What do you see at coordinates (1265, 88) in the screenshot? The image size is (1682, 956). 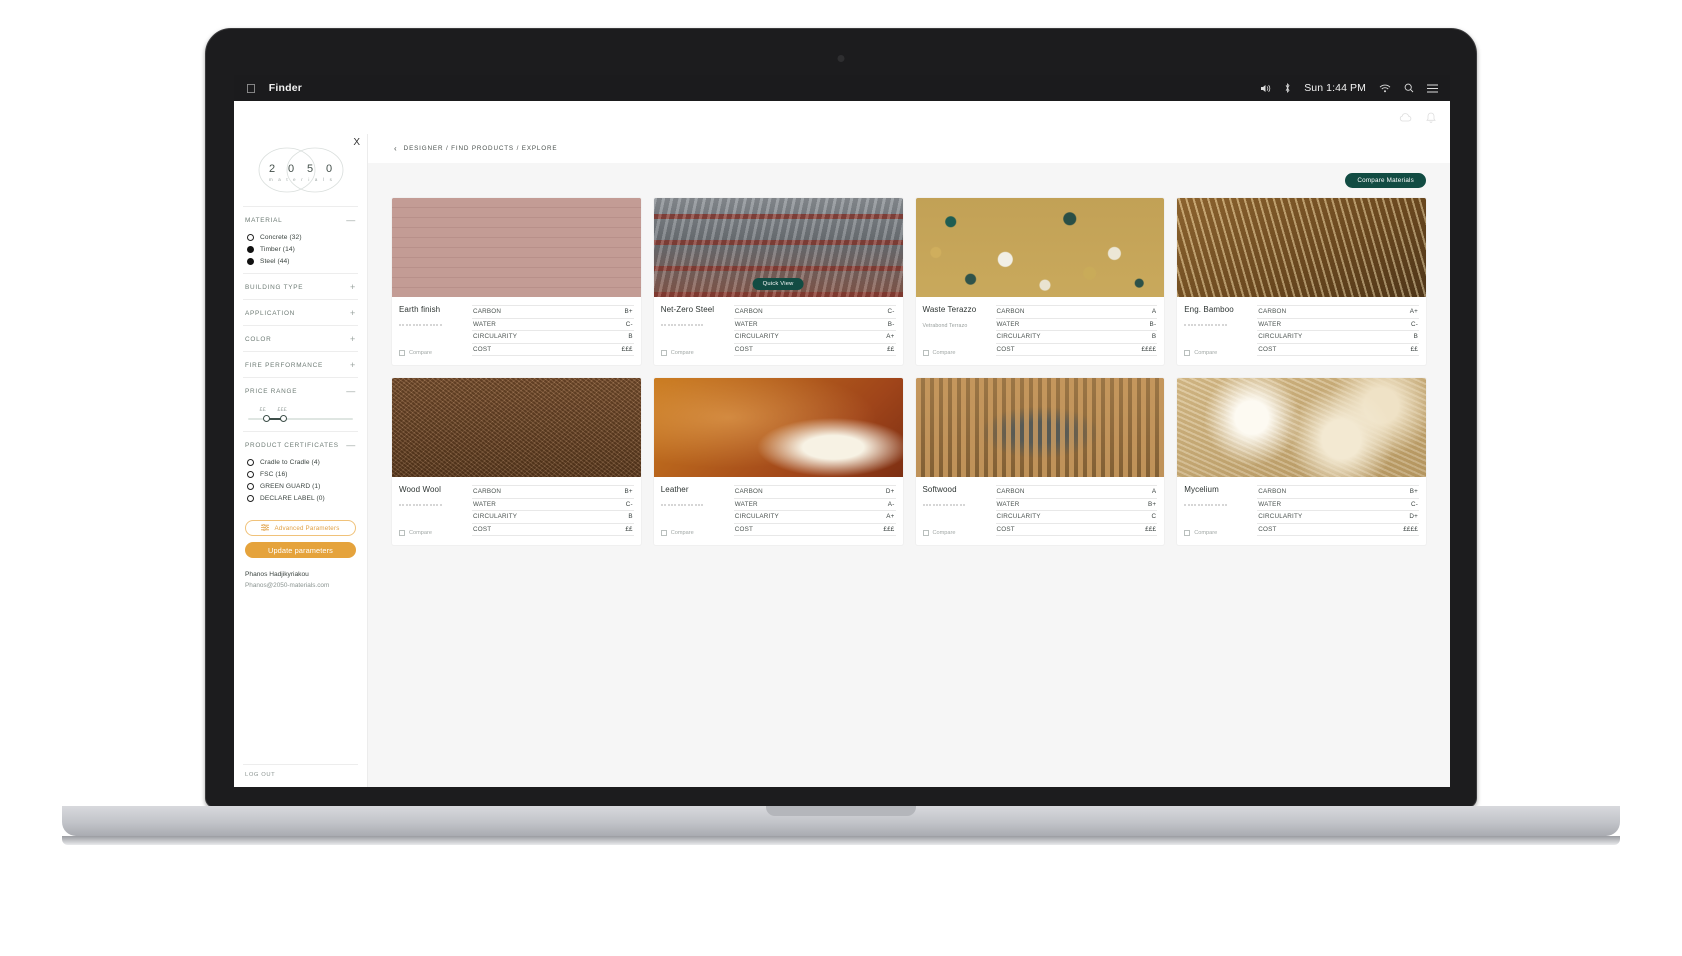 I see `volume-icon` at bounding box center [1265, 88].